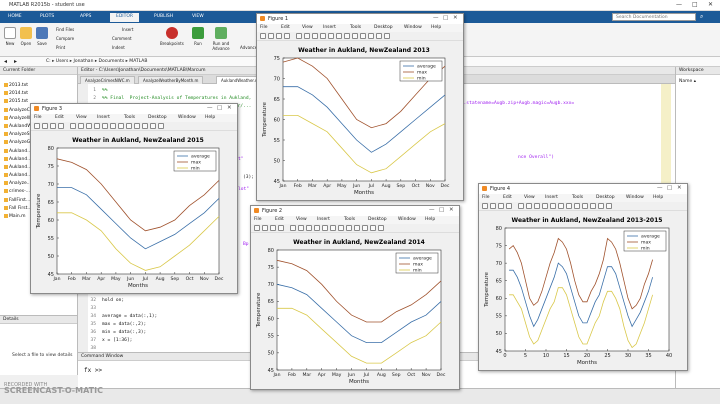 The height and width of the screenshot is (404, 720). What do you see at coordinates (198, 36) in the screenshot?
I see `run-button: Run` at bounding box center [198, 36].